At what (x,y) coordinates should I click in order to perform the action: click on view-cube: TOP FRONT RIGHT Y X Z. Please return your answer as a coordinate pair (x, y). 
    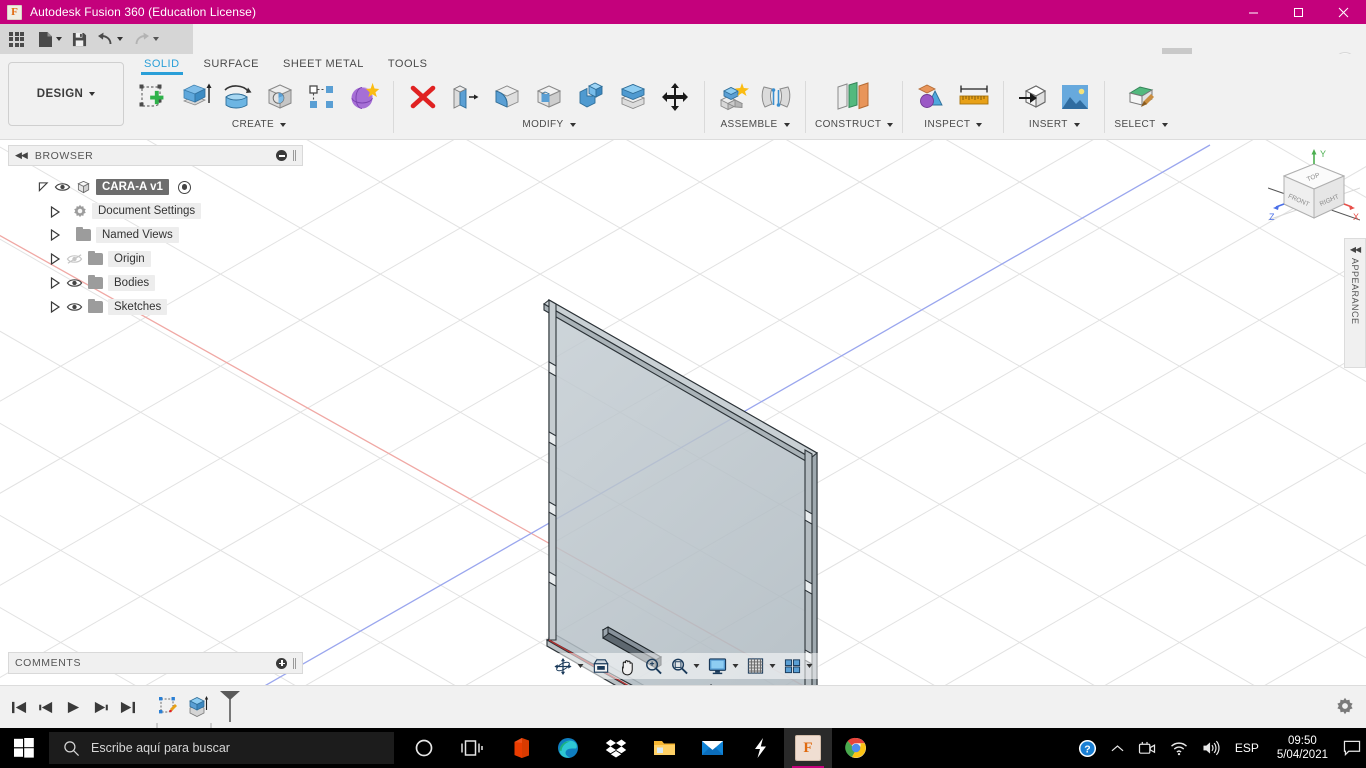
    Looking at the image, I should click on (1314, 194).